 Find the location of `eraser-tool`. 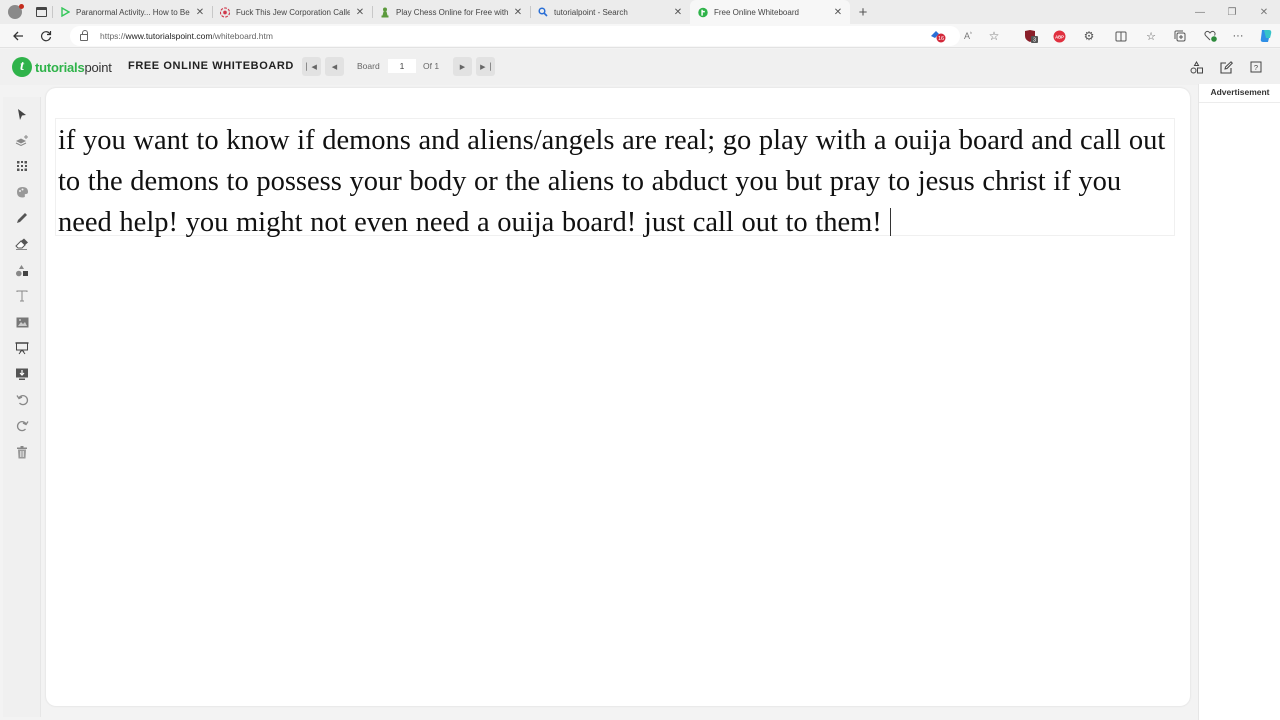

eraser-tool is located at coordinates (22, 244).